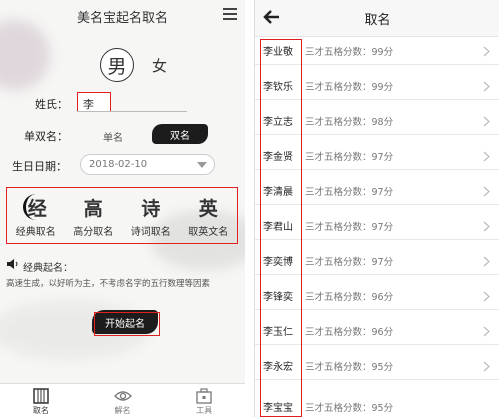  What do you see at coordinates (150, 232) in the screenshot?
I see `mode-label: 诗词取名` at bounding box center [150, 232].